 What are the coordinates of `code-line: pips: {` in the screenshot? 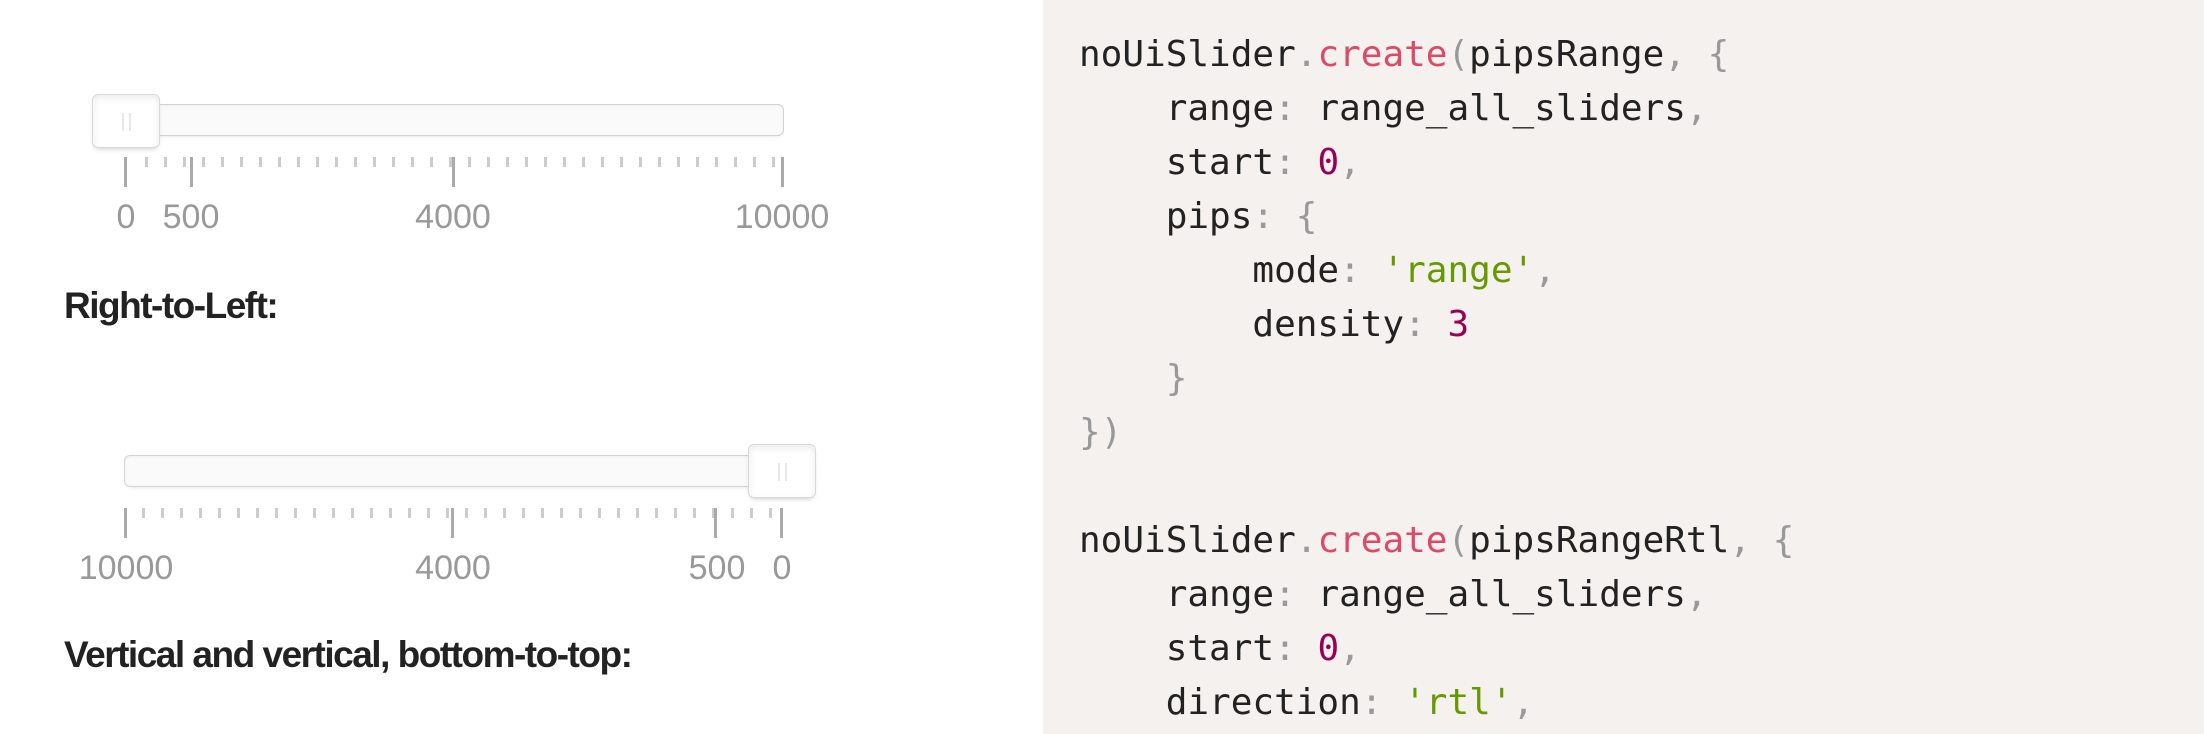 It's located at (1198, 216).